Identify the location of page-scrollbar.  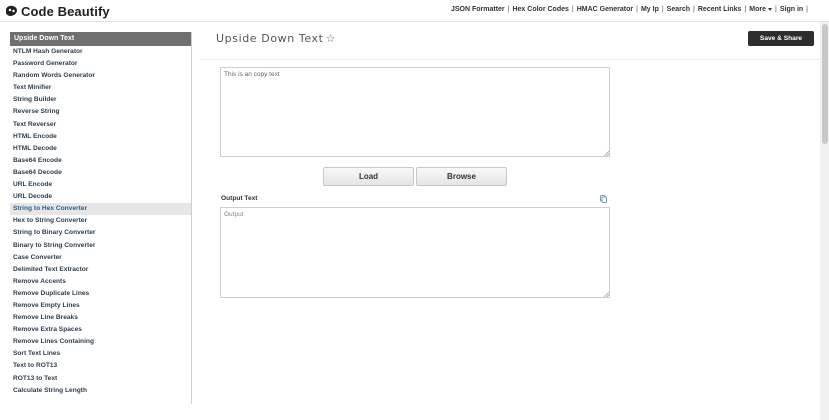
(824, 221).